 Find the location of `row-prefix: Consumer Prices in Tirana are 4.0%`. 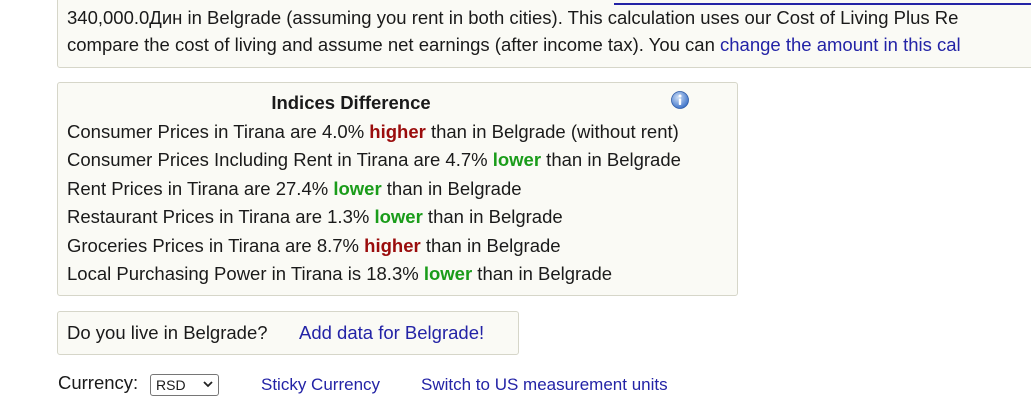

row-prefix: Consumer Prices in Tirana are 4.0% is located at coordinates (218, 131).